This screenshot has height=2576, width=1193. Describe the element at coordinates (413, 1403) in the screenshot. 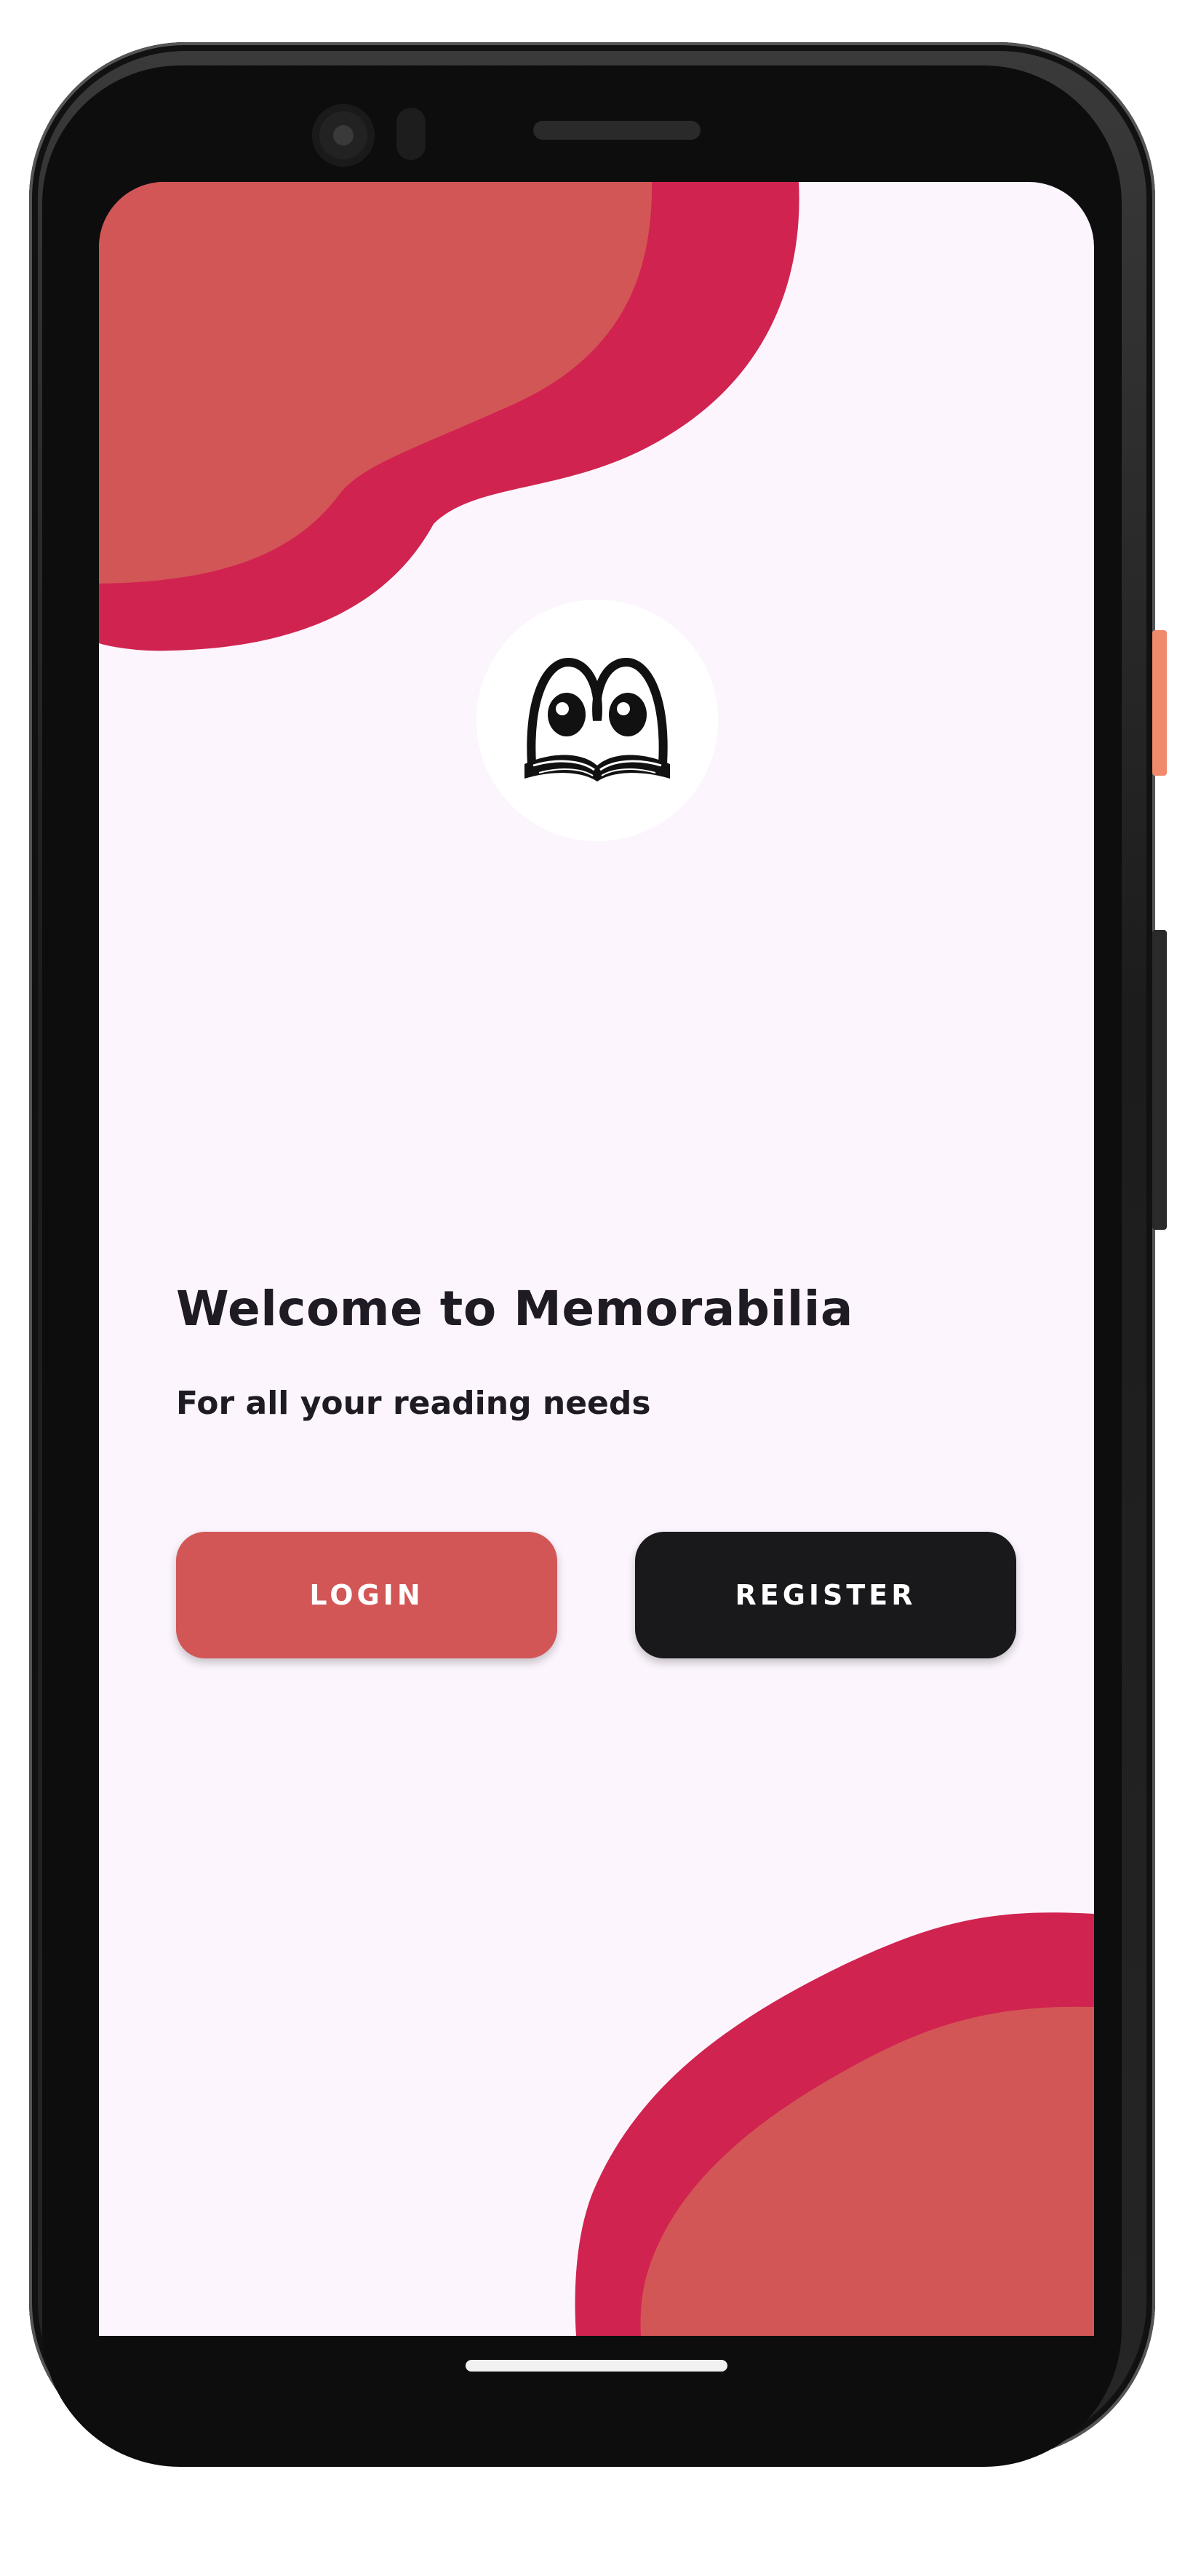

I see `welcome-subtitle: For all your reading needs` at that location.